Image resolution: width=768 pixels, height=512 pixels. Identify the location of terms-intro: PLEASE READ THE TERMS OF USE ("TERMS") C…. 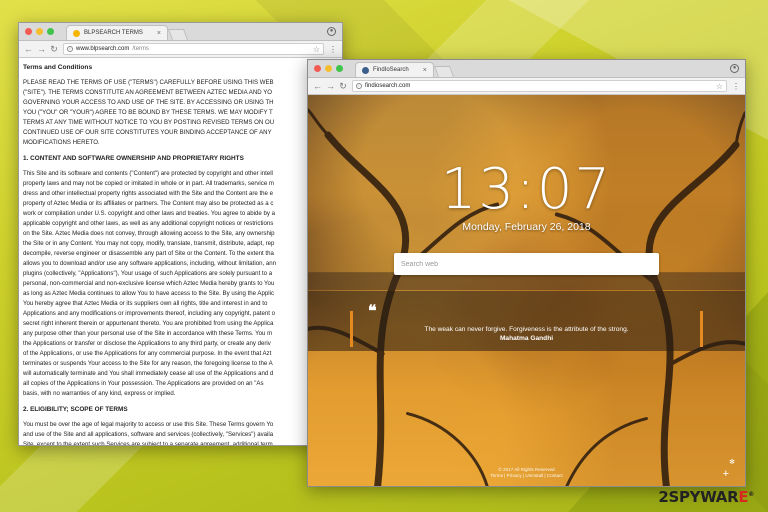
(180, 113).